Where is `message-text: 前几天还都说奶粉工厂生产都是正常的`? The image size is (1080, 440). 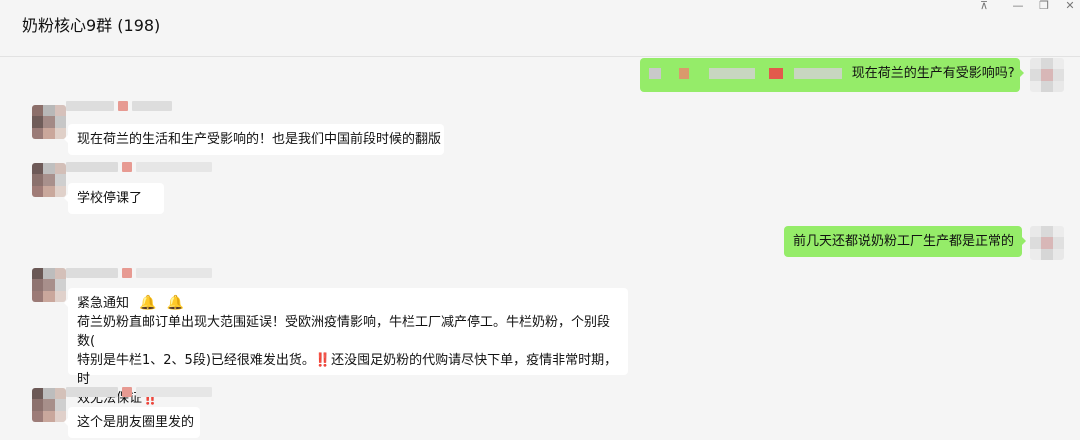 message-text: 前几天还都说奶粉工厂生产都是正常的 is located at coordinates (904, 241).